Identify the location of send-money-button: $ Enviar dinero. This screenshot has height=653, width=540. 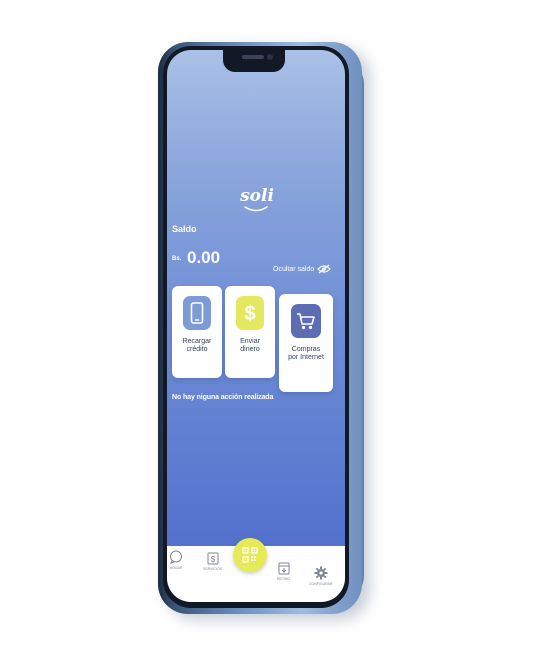
(250, 332).